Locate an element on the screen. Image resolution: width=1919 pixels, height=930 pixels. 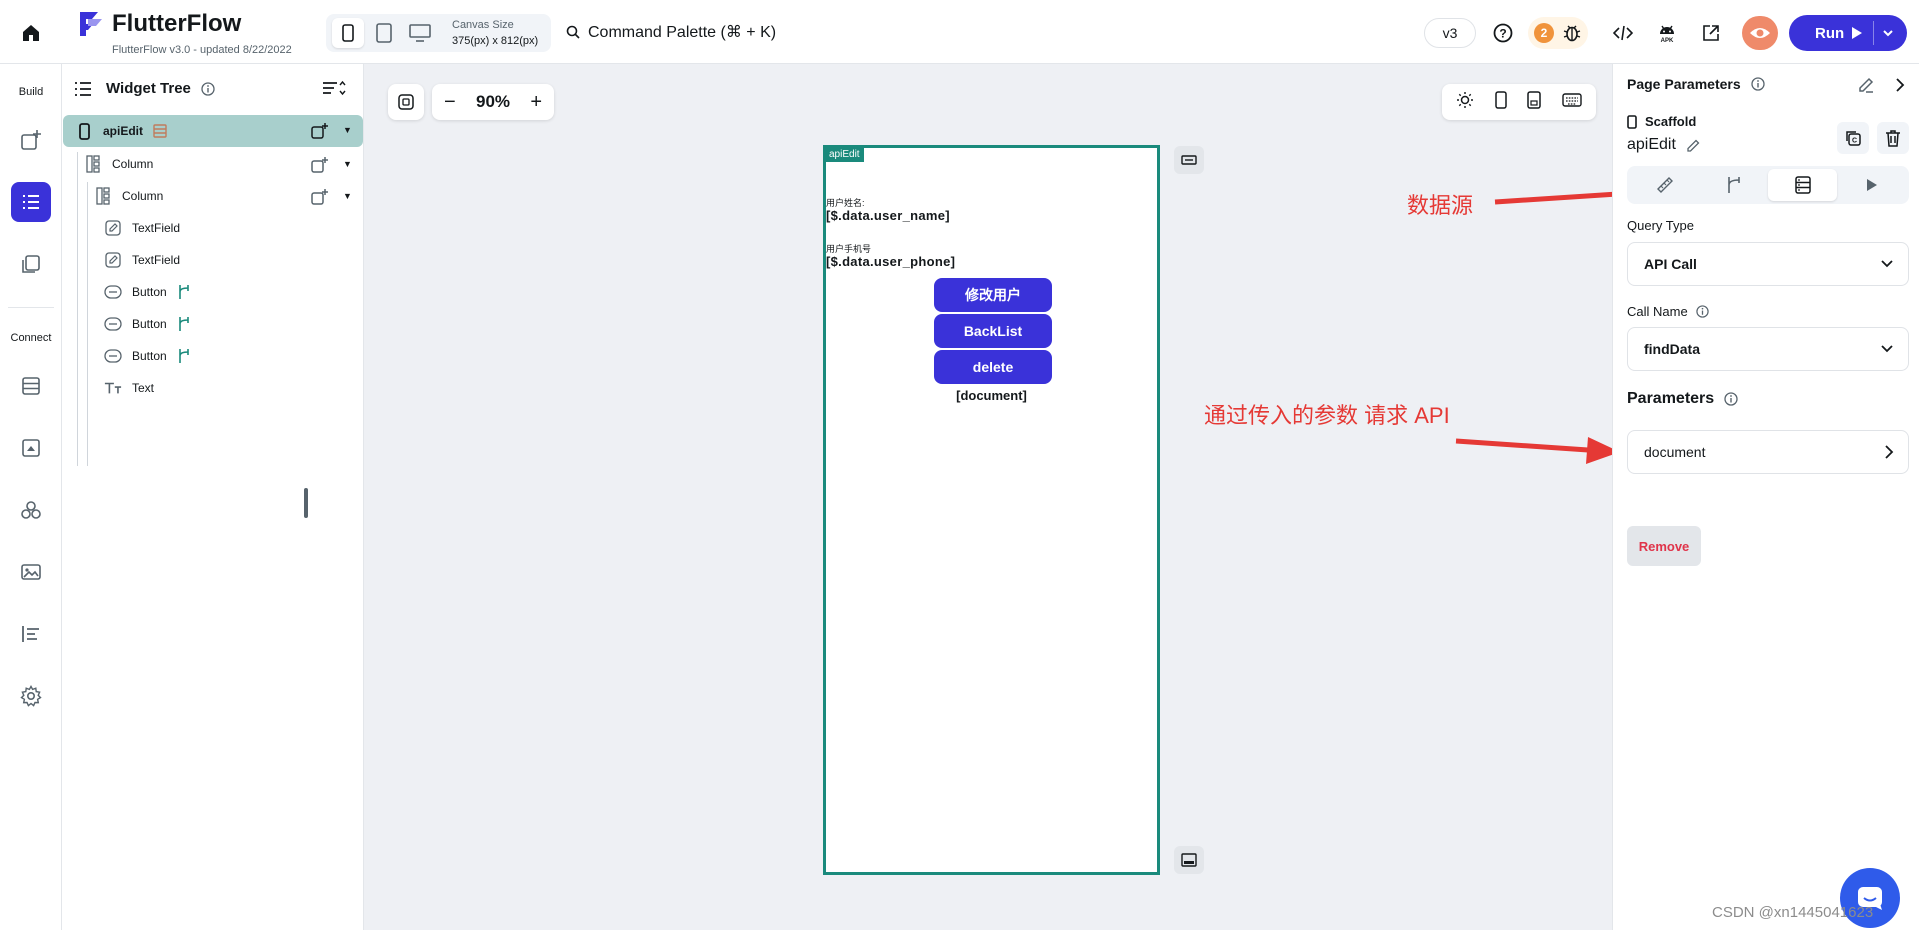
query-type-label: Query Type is located at coordinates (1660, 225).